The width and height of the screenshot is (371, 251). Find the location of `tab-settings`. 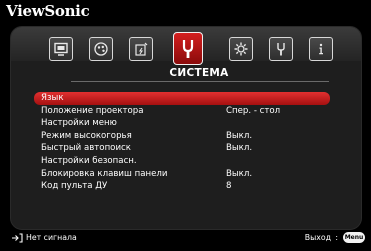

tab-settings is located at coordinates (281, 49).